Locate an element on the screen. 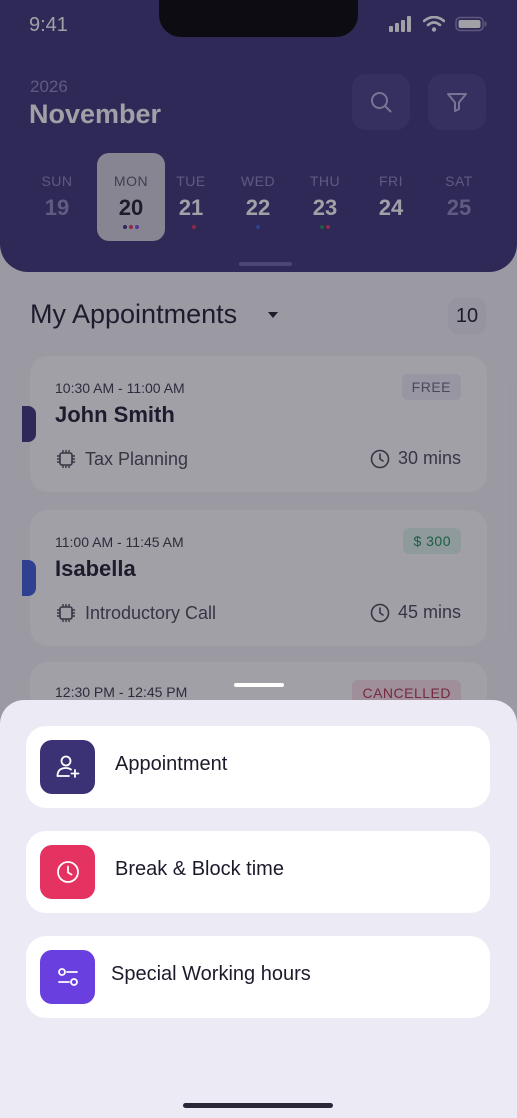  home-indicator is located at coordinates (258, 1105).